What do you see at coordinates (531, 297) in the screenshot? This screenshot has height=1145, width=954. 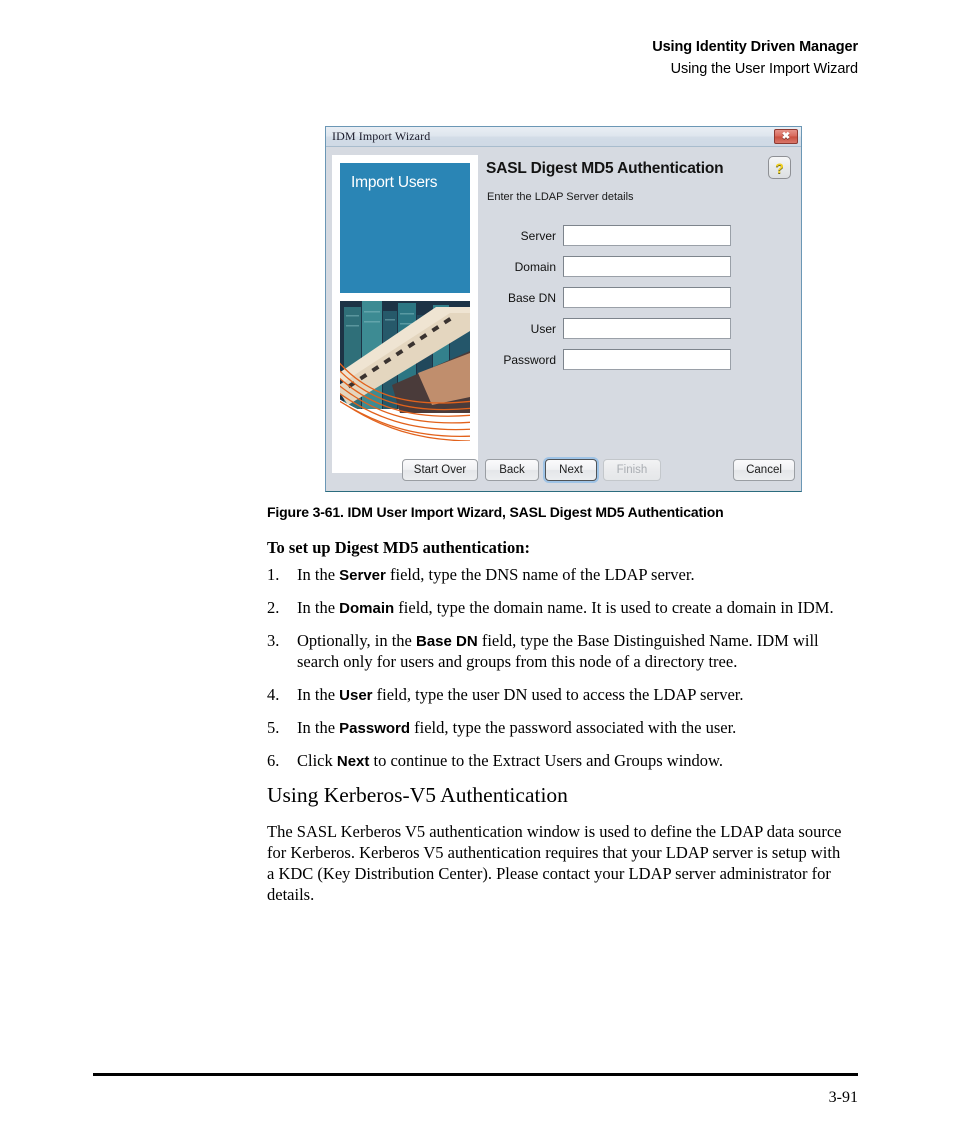 I see `base-dn-label: Base DN` at bounding box center [531, 297].